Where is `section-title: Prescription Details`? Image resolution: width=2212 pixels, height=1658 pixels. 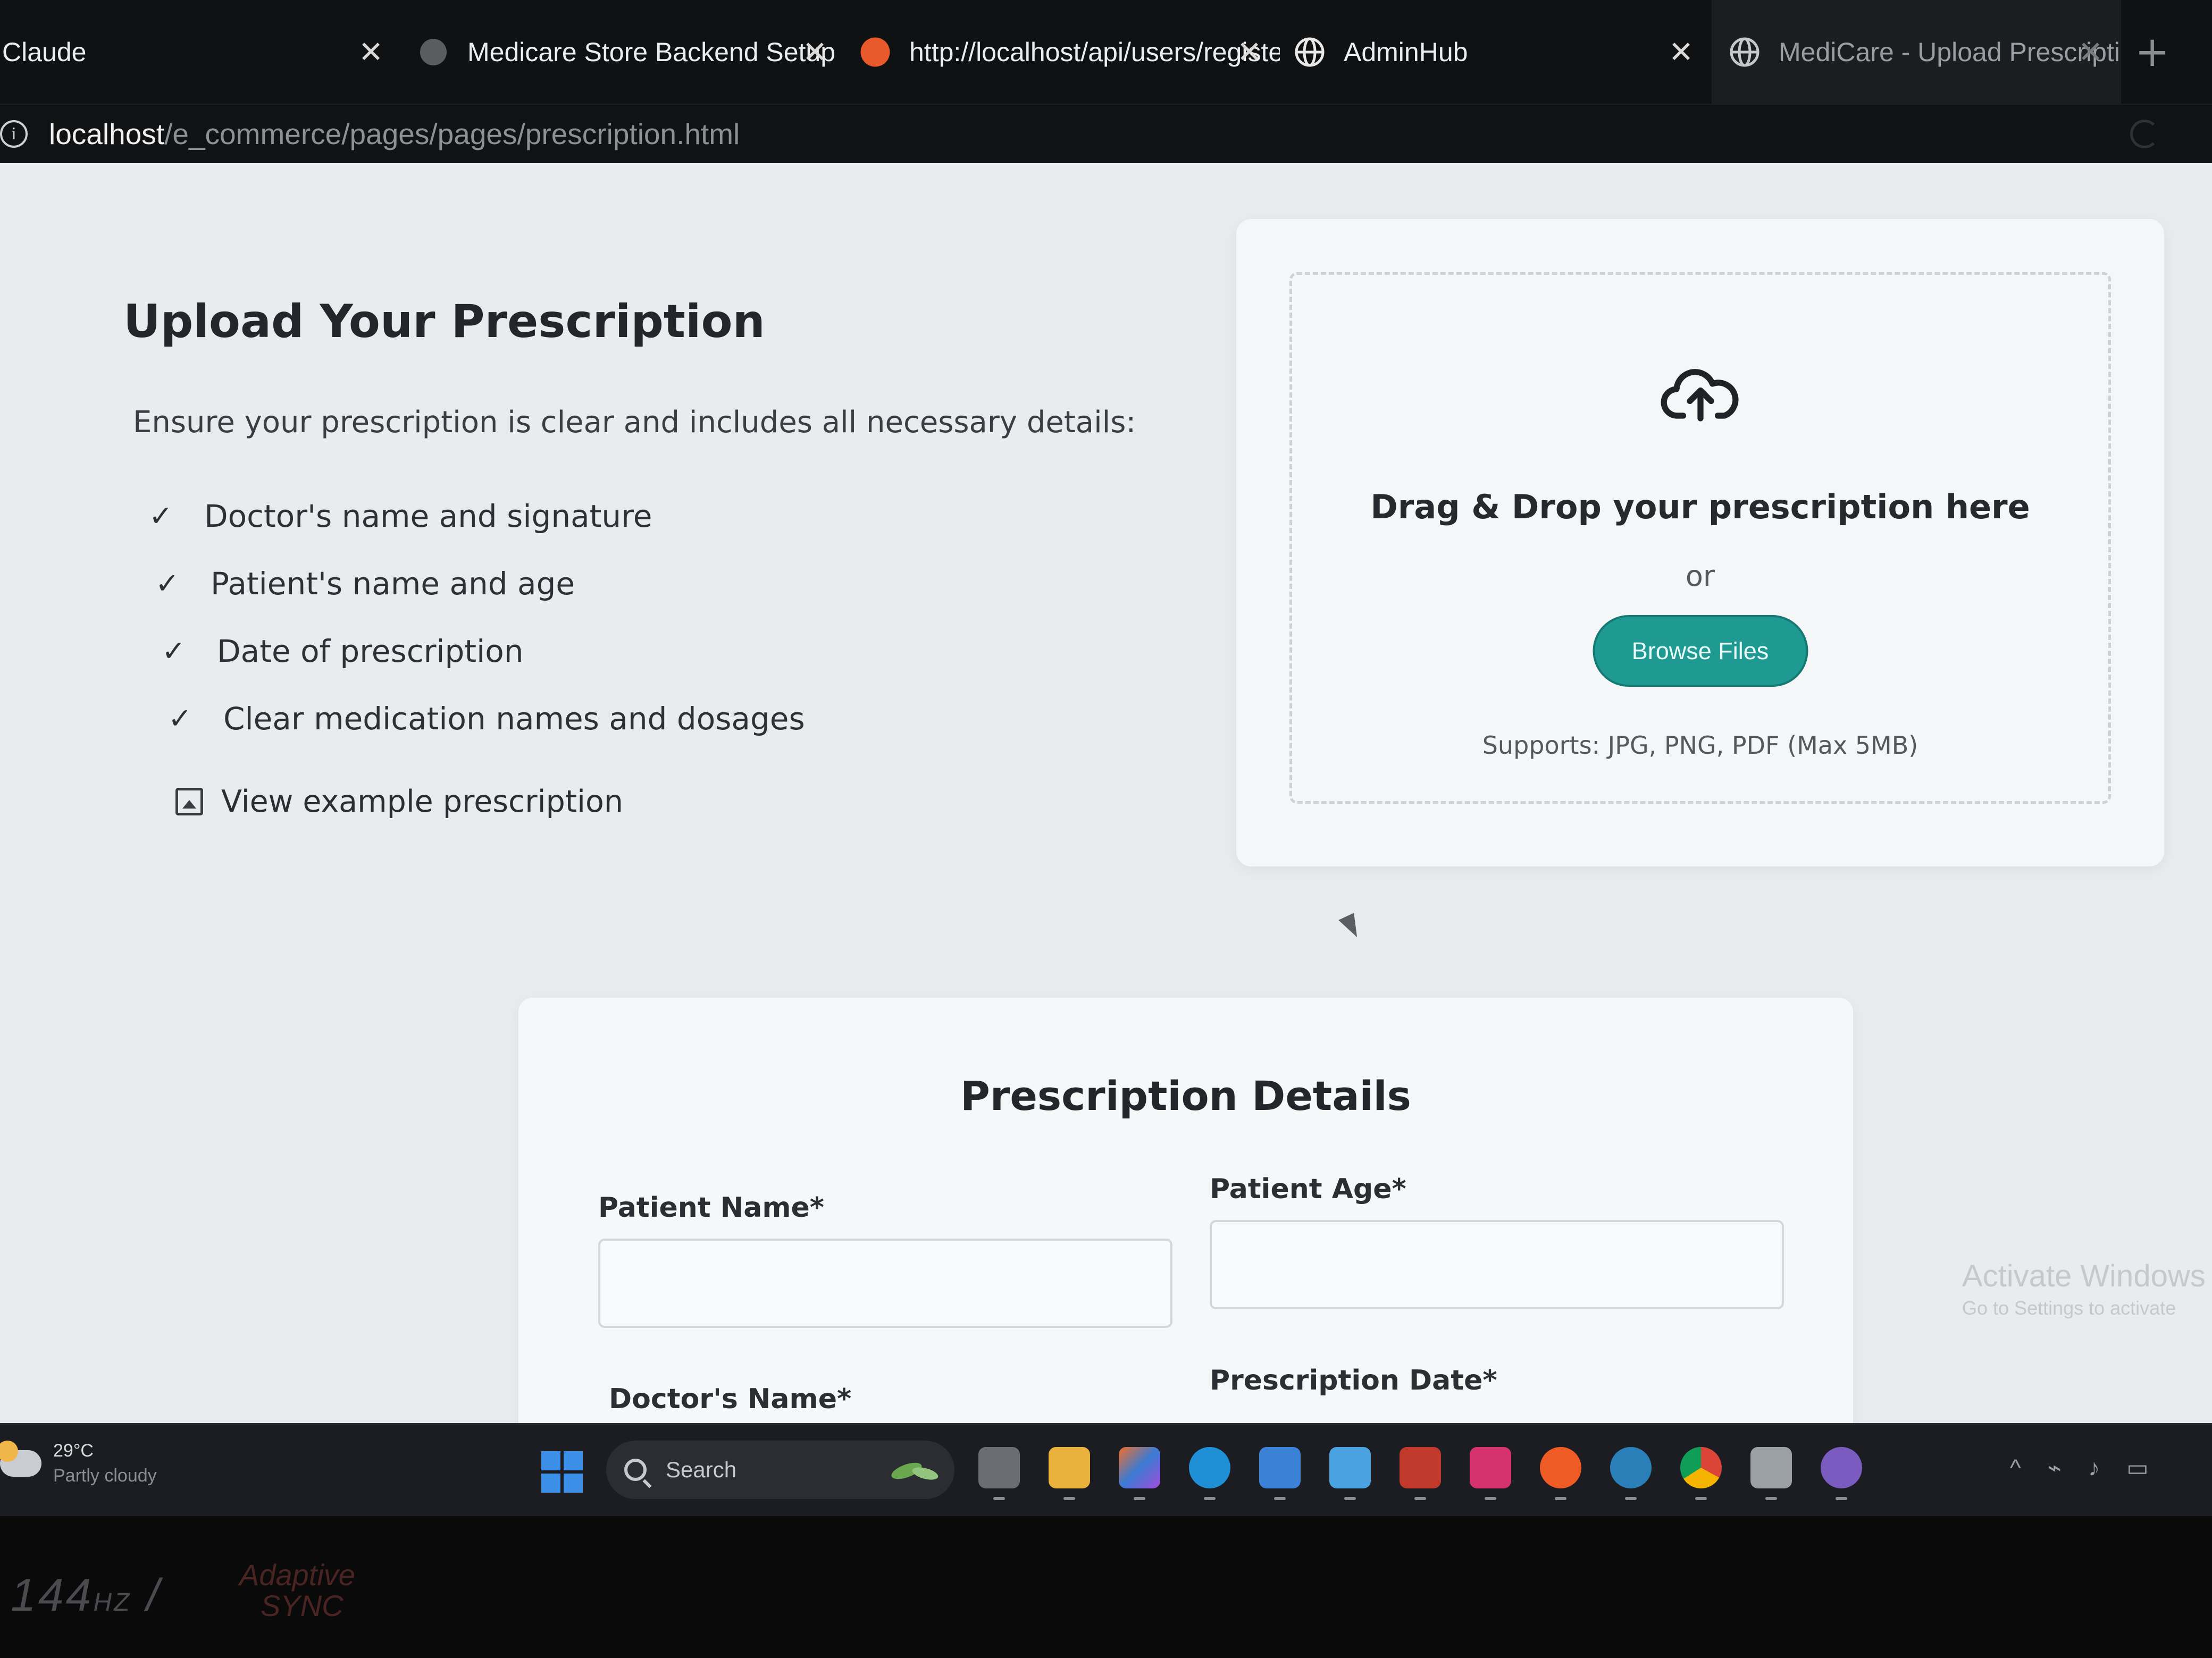
section-title: Prescription Details is located at coordinates (1185, 1096).